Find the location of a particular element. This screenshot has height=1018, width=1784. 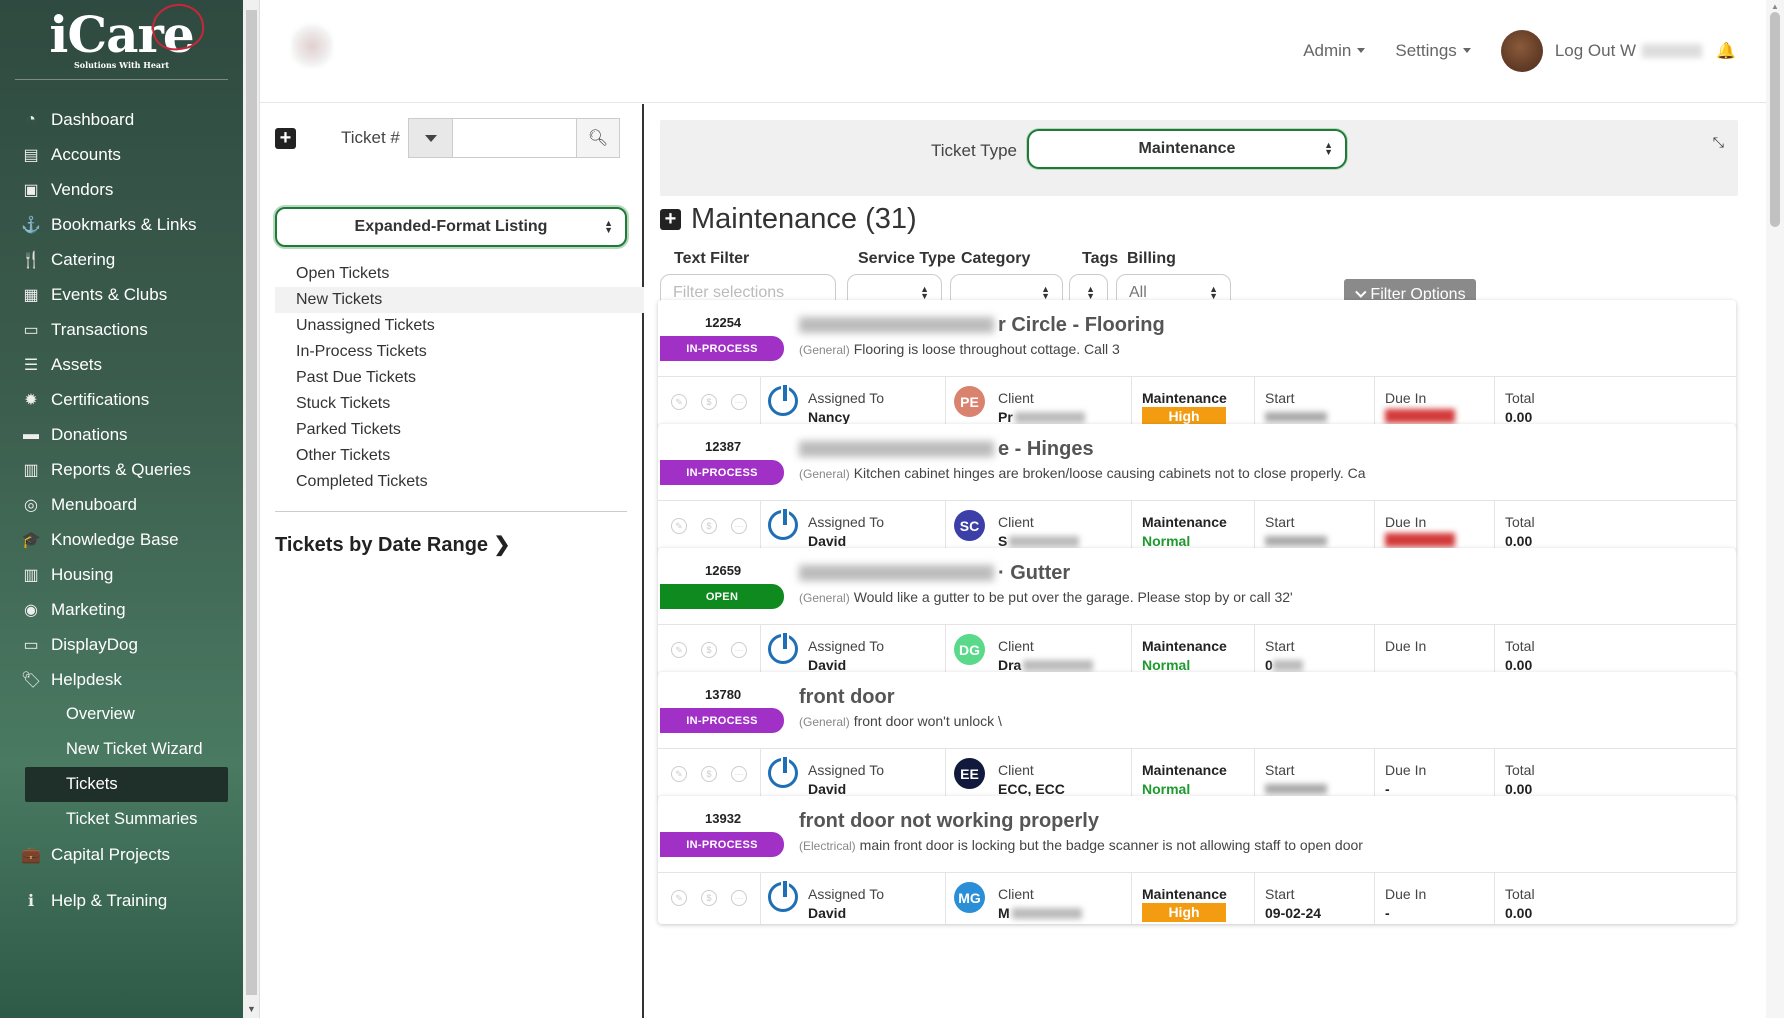

search-icon: 🔍︎ is located at coordinates (597, 138).